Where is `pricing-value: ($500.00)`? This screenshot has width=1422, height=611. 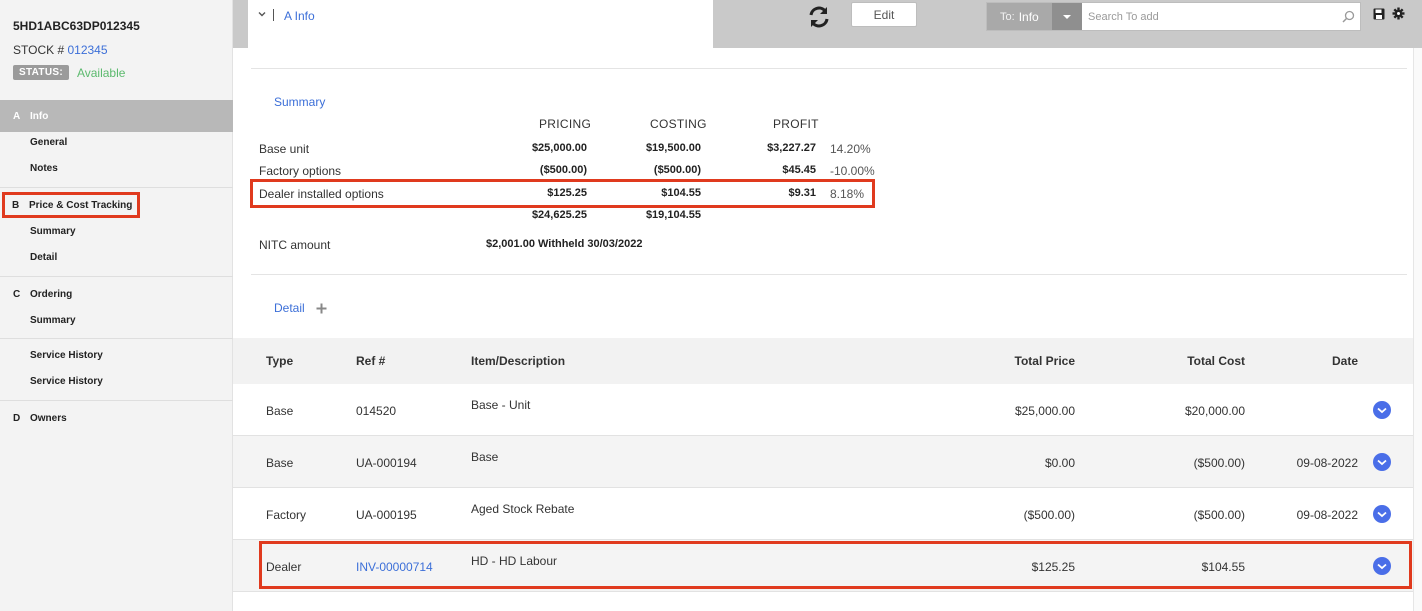 pricing-value: ($500.00) is located at coordinates (563, 170).